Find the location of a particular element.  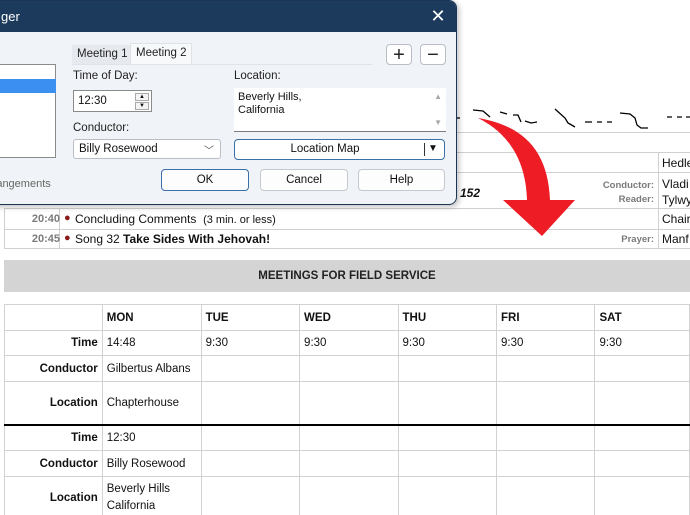

time-of-day-value: 12:30 is located at coordinates (92, 101).